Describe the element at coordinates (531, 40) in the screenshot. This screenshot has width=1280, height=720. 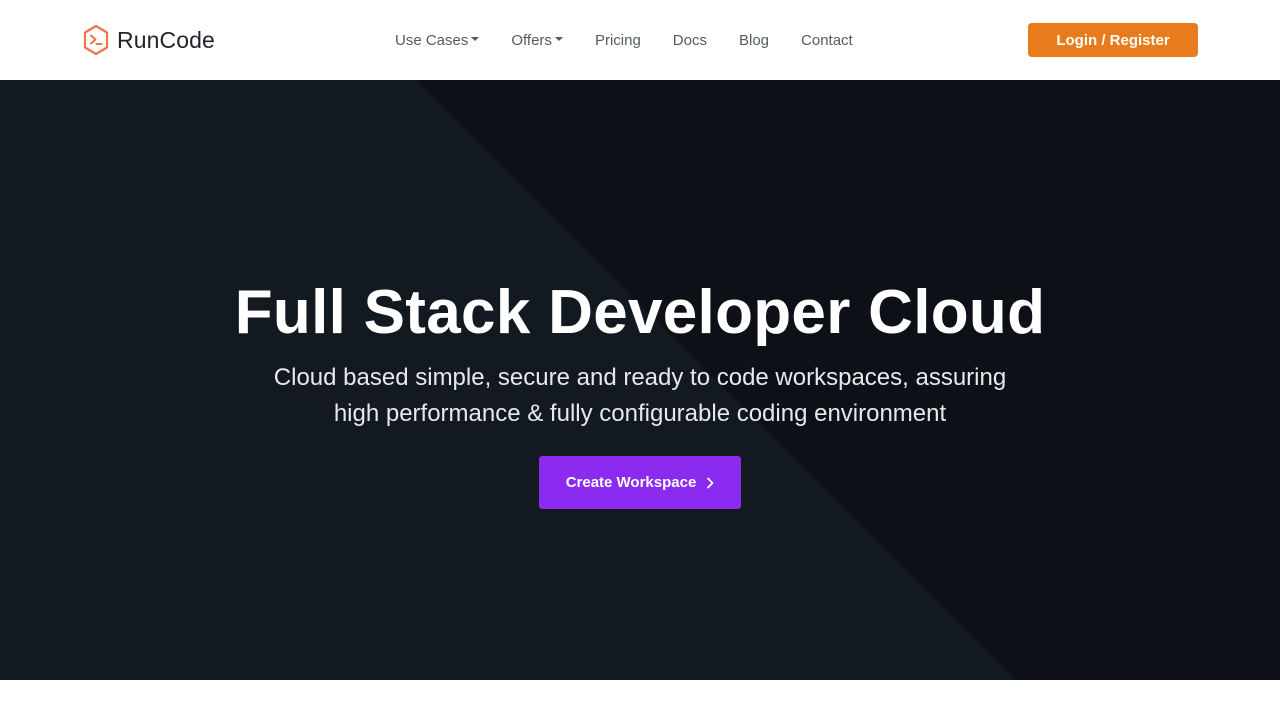
I see `nav-item-label: Offers` at that location.